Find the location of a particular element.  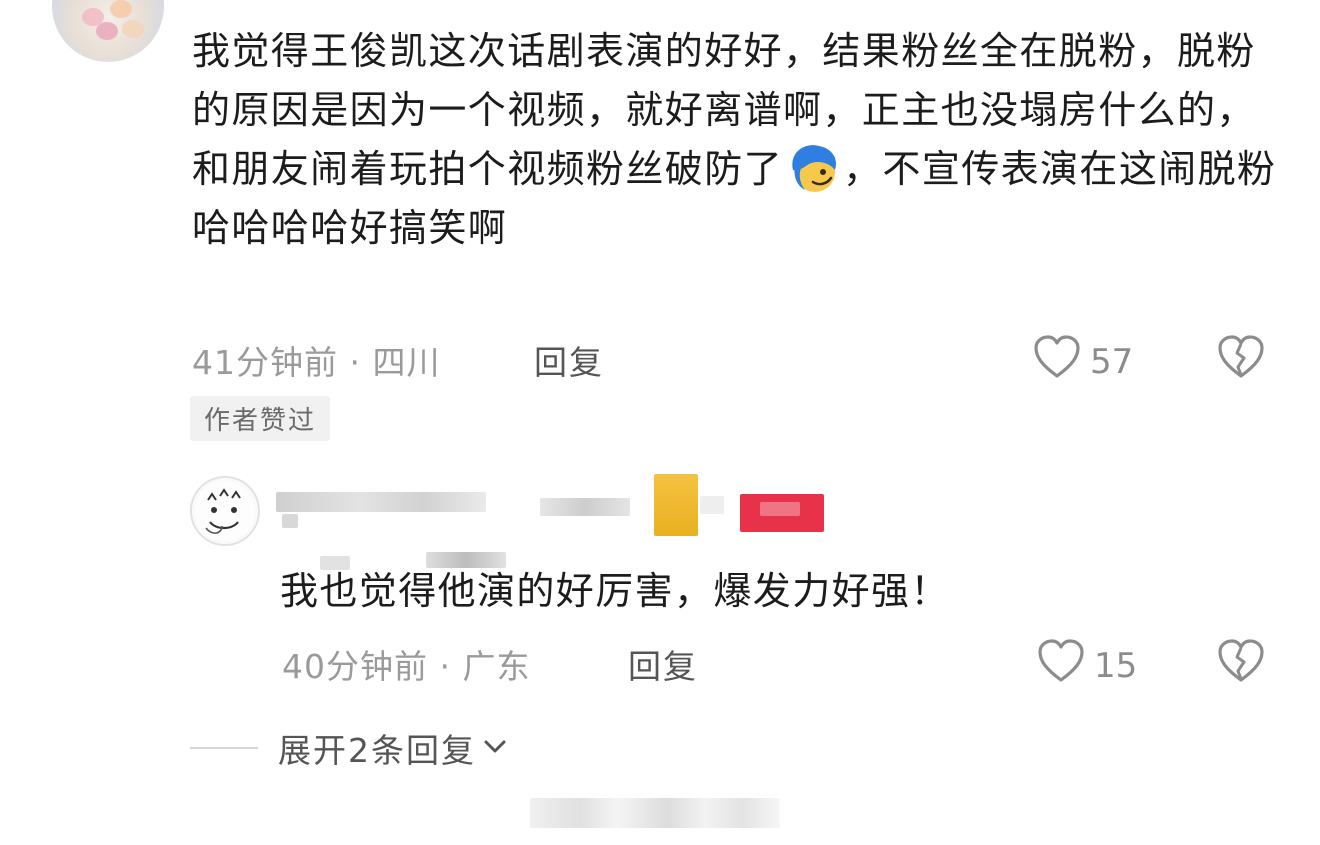

expand-replies-button: 展开2条回复 is located at coordinates (349, 748).